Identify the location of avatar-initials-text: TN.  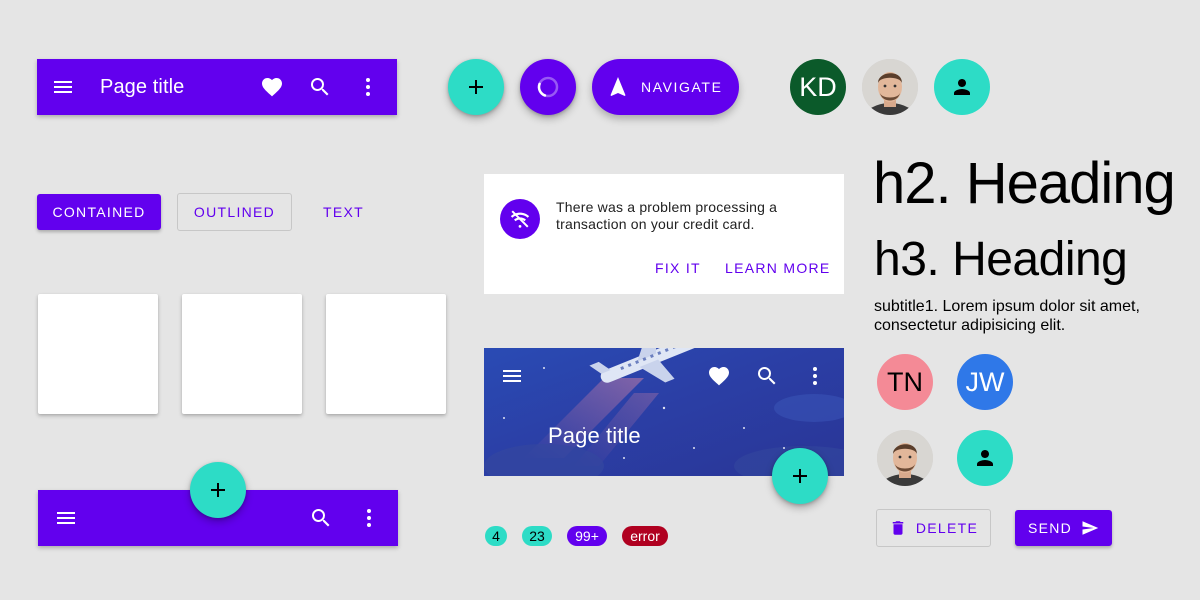
(905, 381).